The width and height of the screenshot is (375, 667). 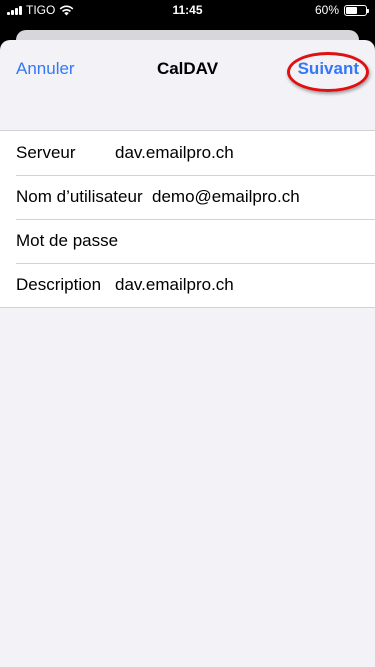 I want to click on battery-fill, so click(x=352, y=10).